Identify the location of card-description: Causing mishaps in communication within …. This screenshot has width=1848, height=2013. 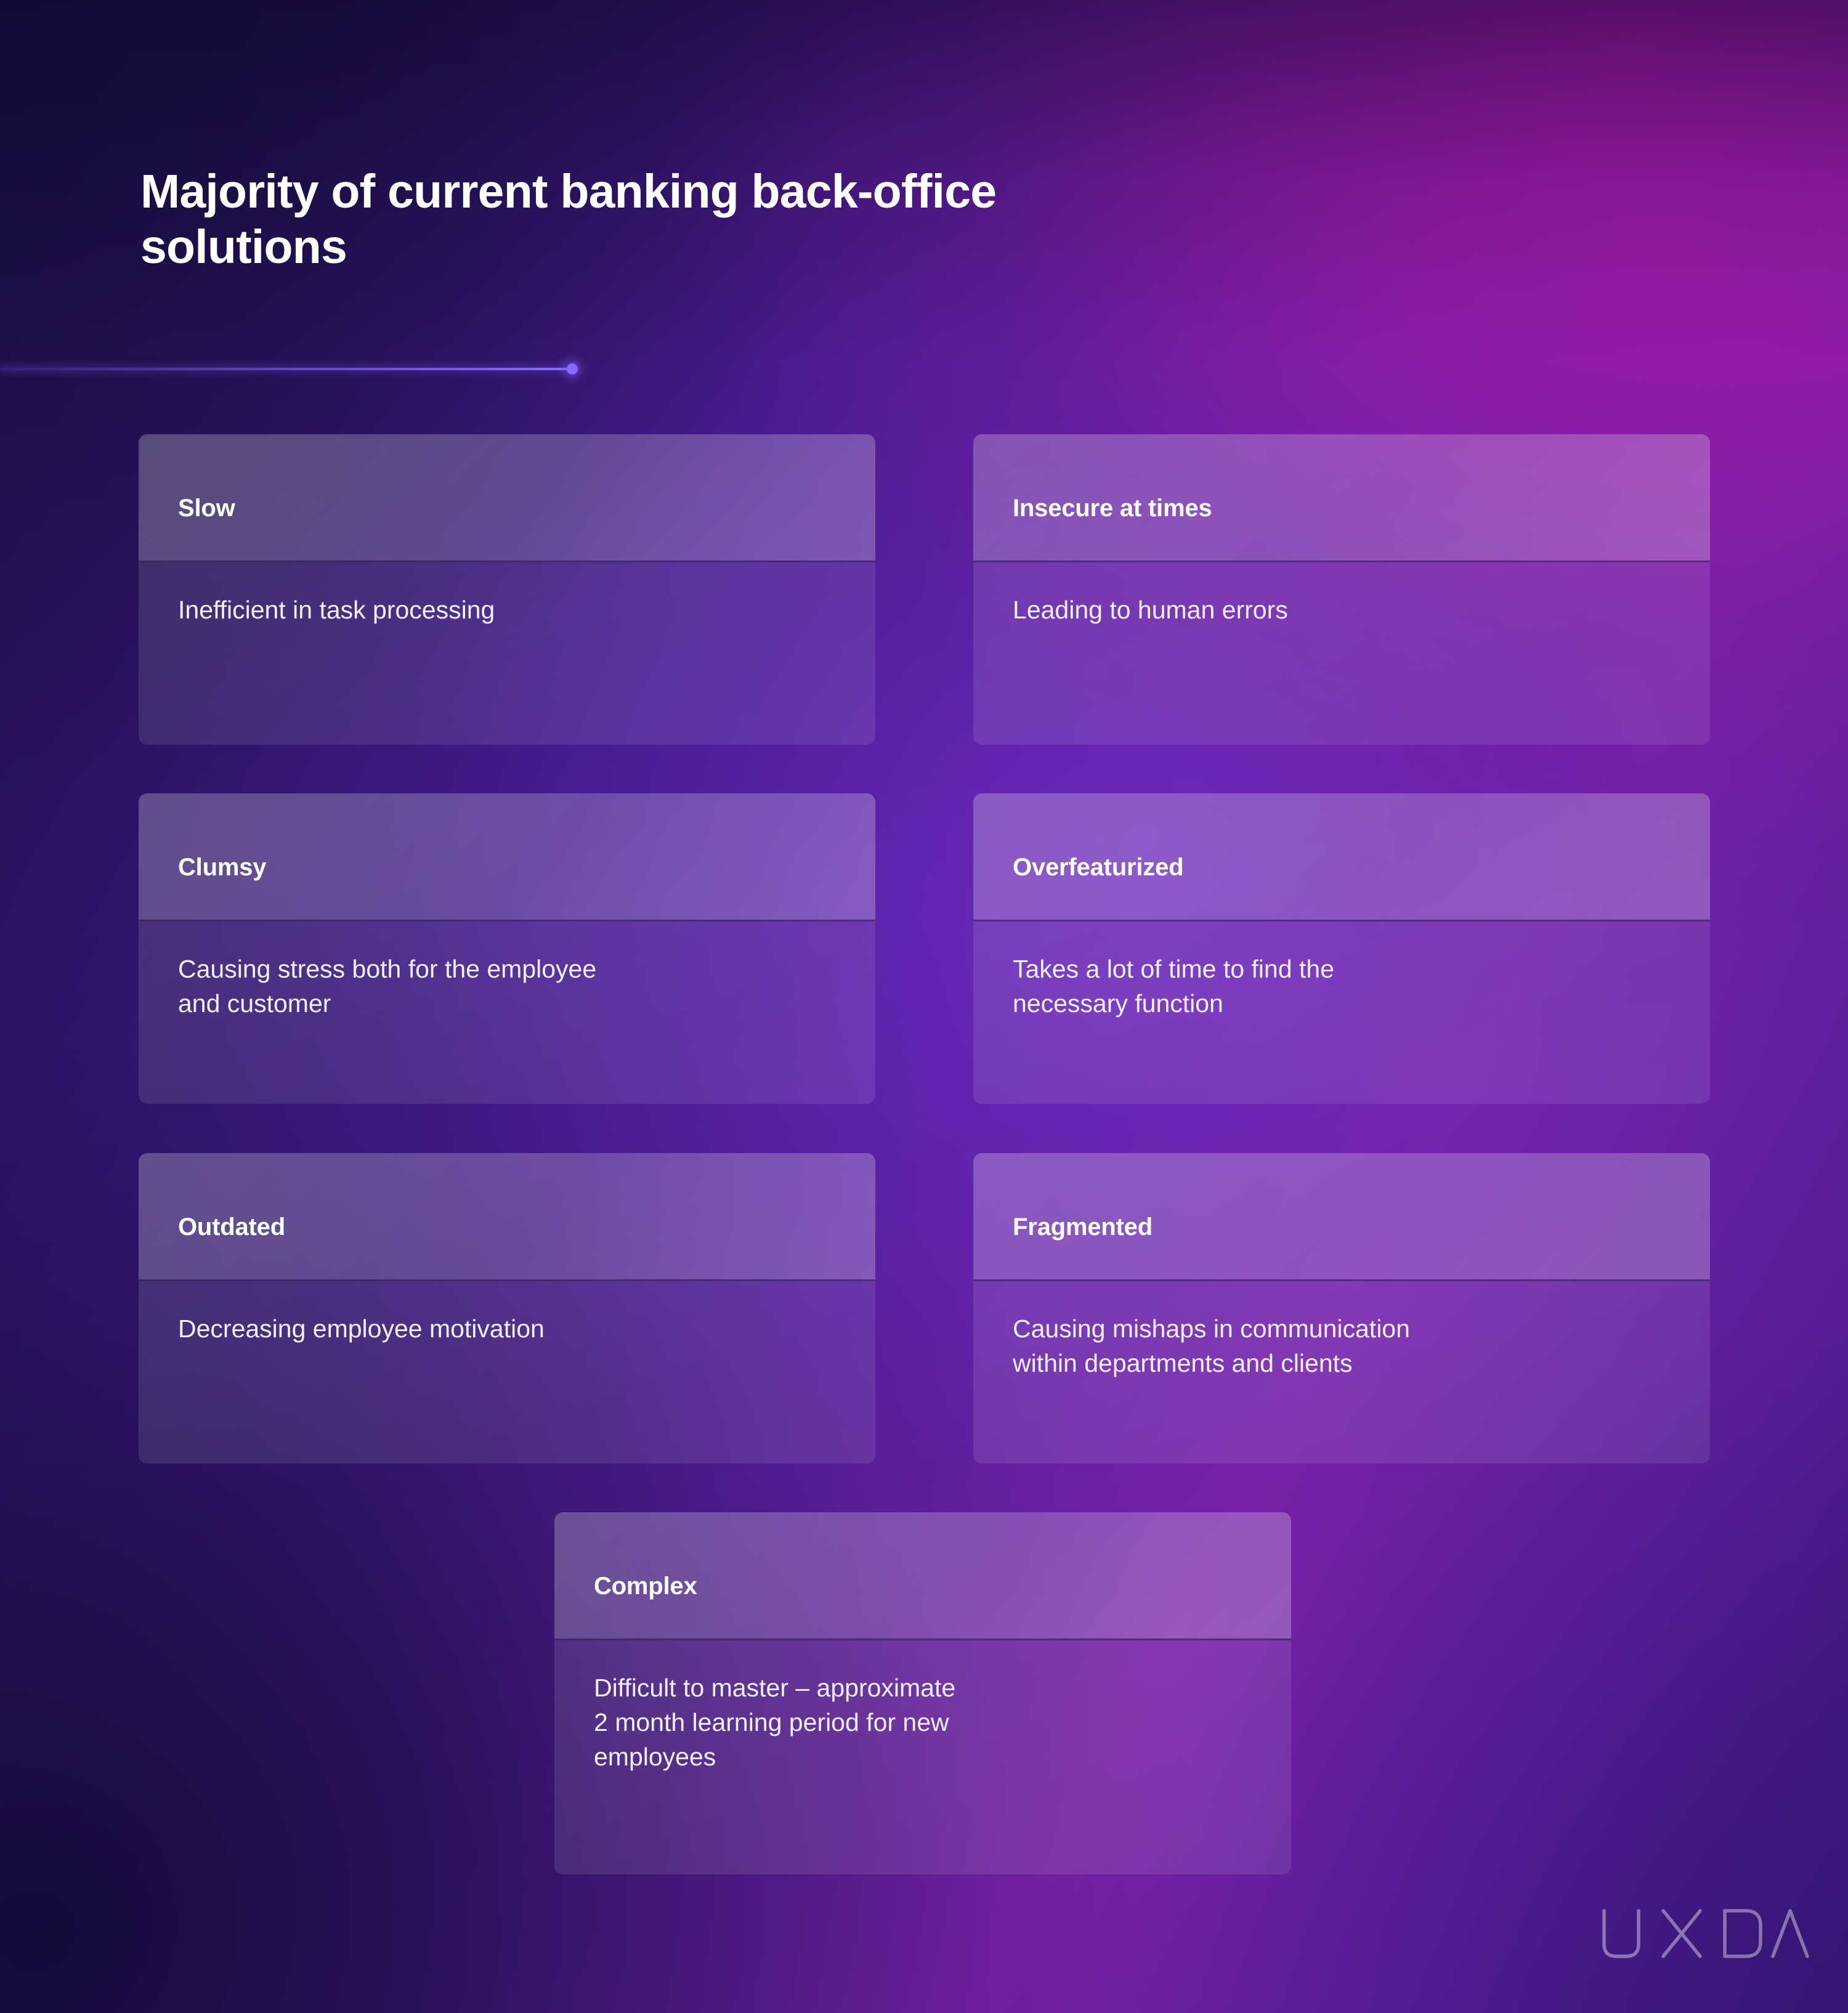
(1211, 1345).